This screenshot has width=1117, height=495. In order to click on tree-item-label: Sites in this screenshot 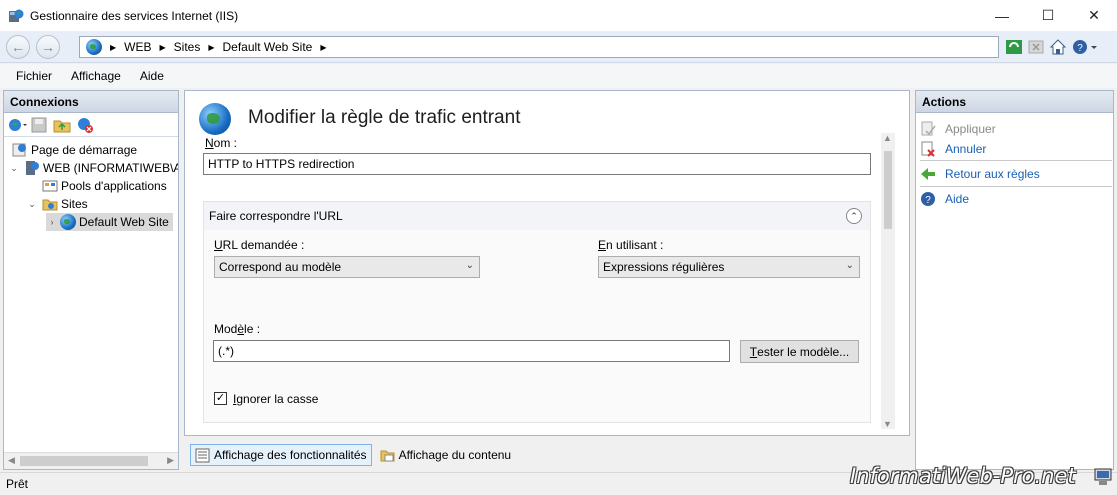, I will do `click(74, 204)`.